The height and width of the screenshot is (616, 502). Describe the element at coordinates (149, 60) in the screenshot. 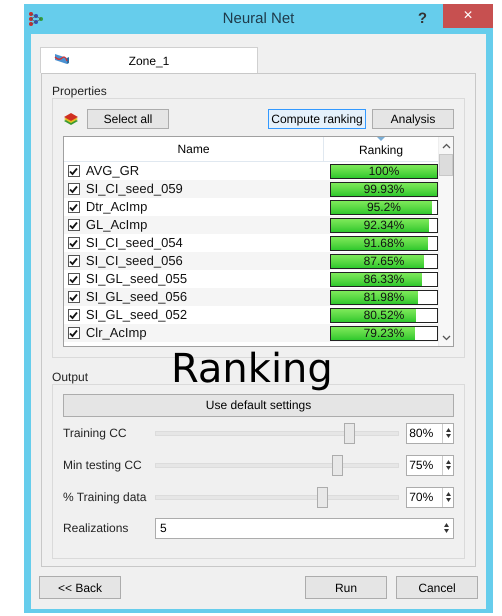

I see `zone-tab: Zone_1` at that location.